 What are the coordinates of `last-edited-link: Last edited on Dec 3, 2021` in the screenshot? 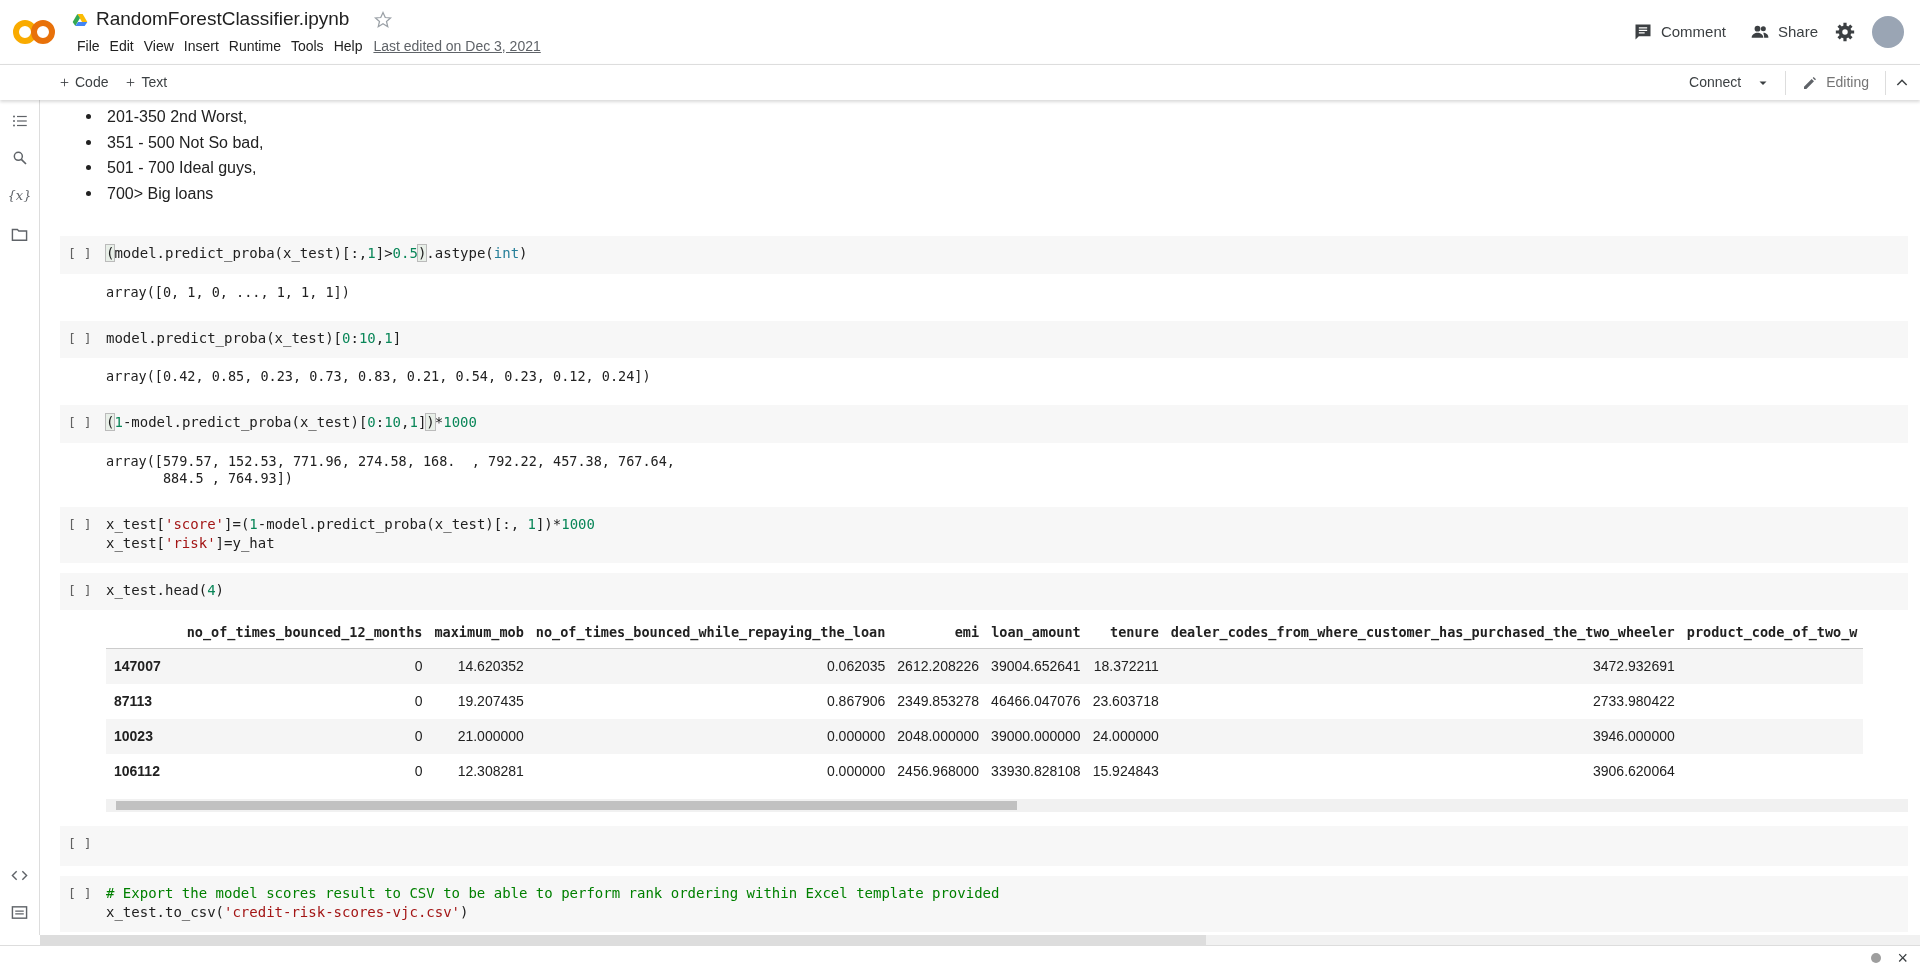 It's located at (457, 46).